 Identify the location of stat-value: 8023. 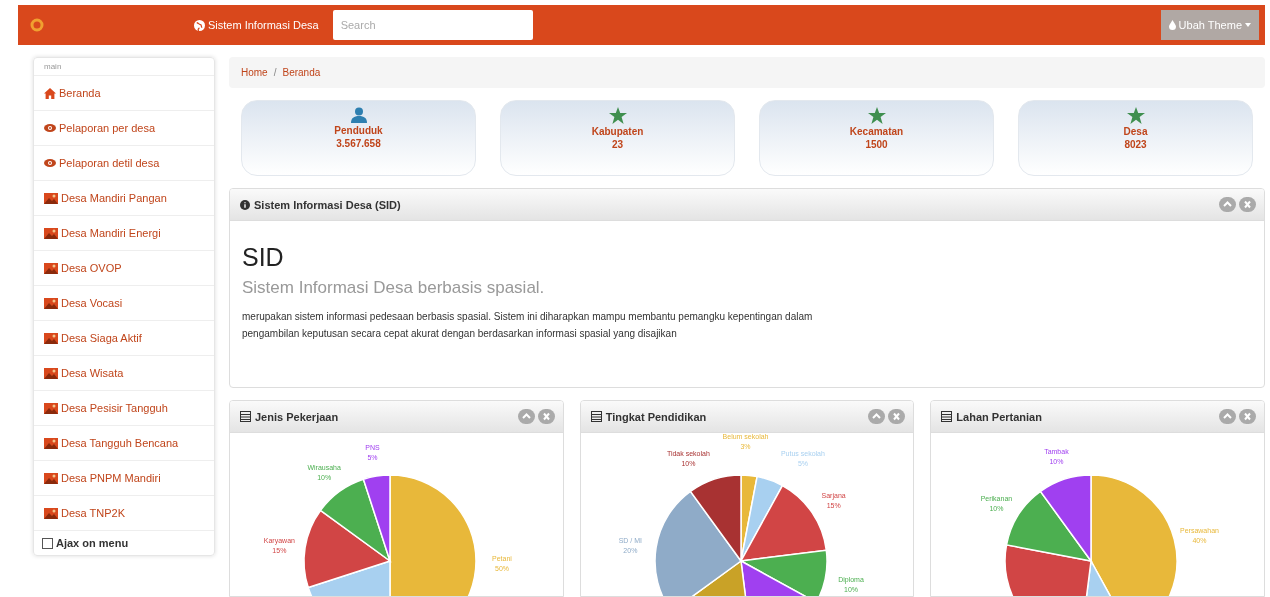
(1135, 144).